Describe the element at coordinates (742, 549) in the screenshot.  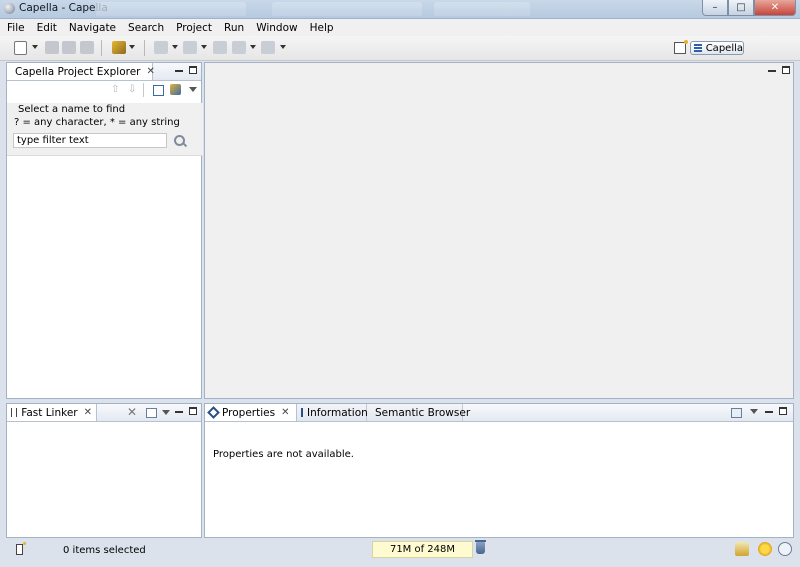
I see `notifications-icon` at that location.